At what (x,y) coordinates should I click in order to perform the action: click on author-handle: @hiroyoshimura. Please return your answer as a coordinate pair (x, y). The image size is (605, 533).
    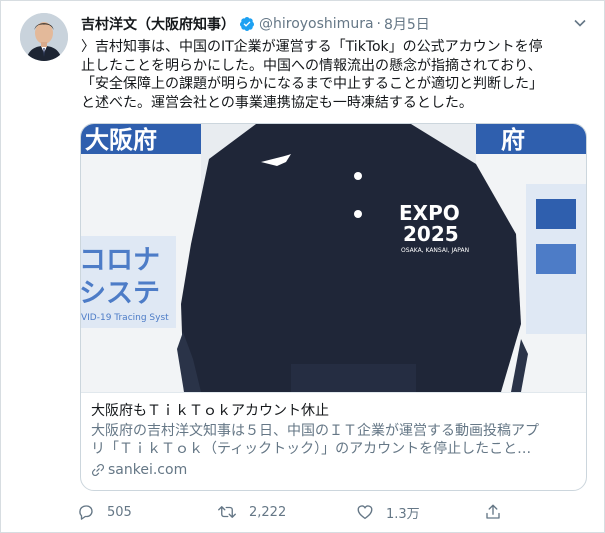
    Looking at the image, I should click on (316, 24).